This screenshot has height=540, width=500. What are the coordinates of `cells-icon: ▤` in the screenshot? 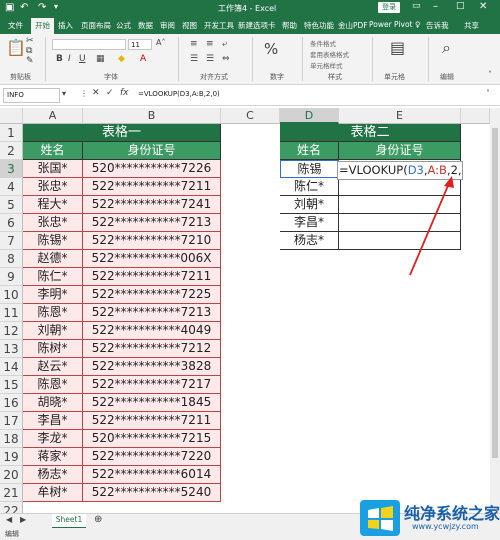 It's located at (397, 47).